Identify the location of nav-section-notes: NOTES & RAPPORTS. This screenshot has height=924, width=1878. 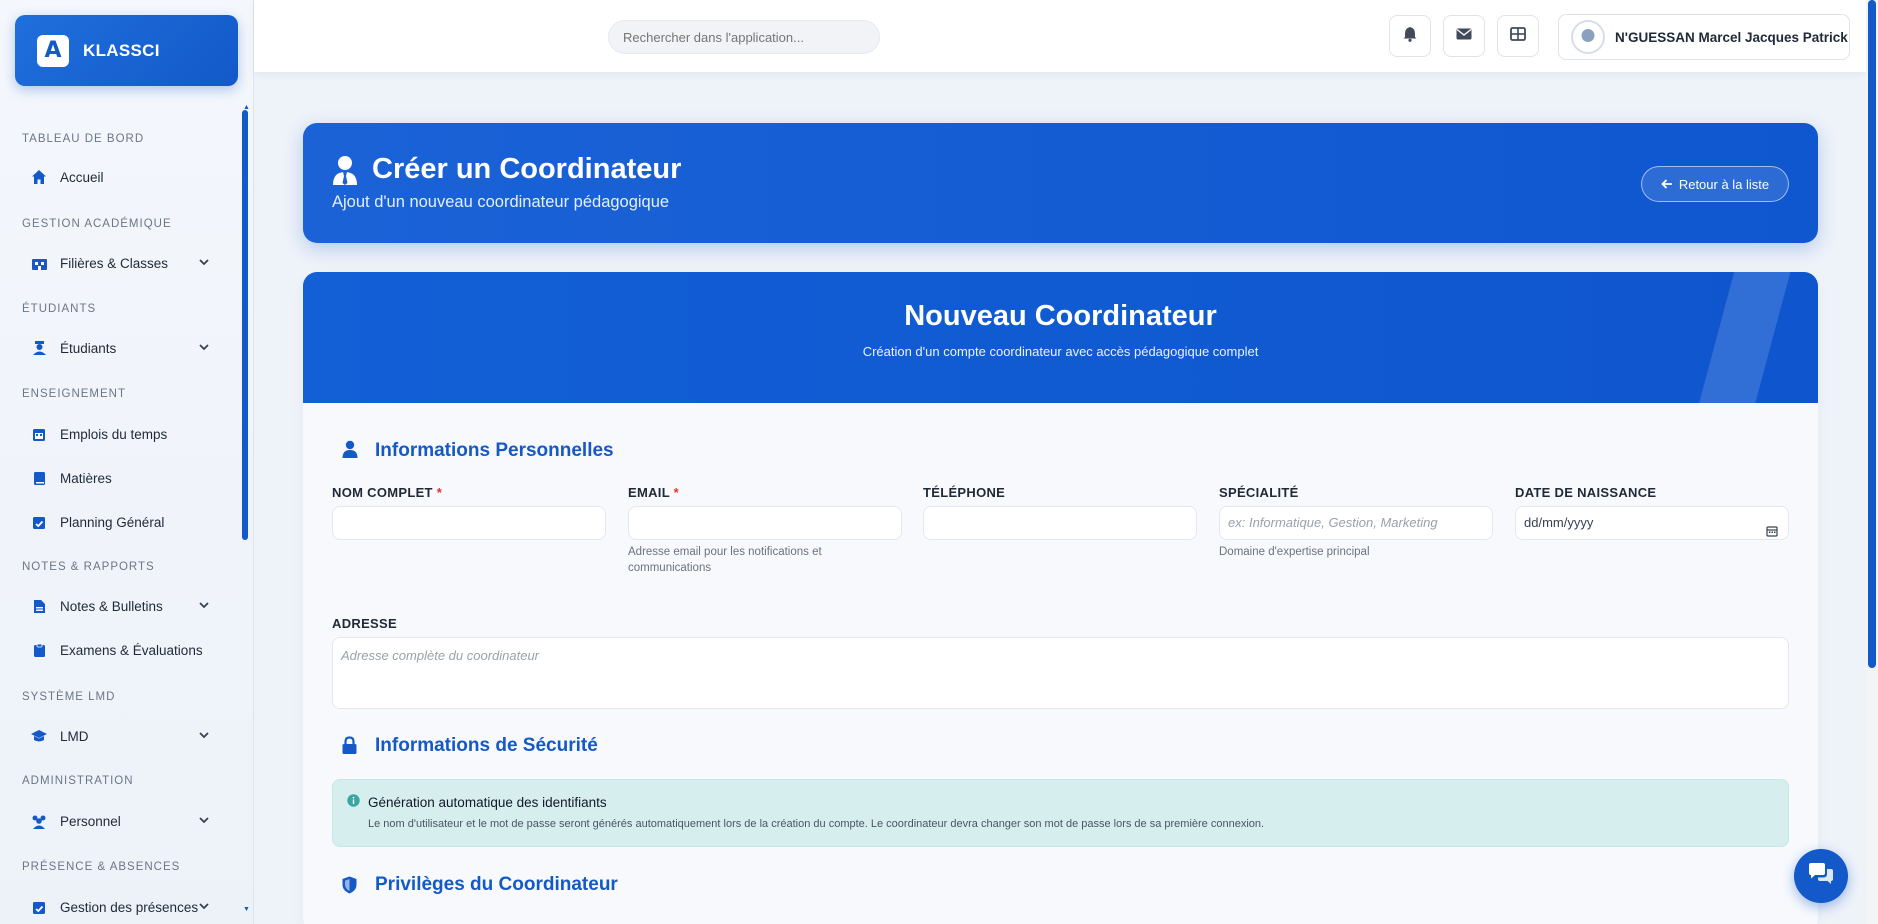
(88, 567).